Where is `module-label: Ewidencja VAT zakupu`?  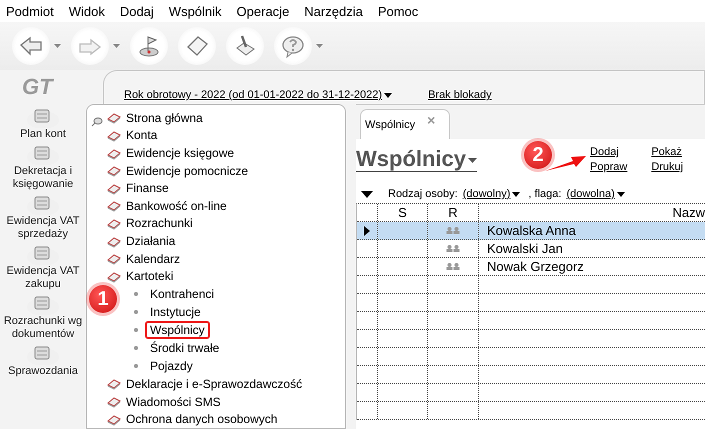
module-label: Ewidencja VAT zakupu is located at coordinates (43, 278).